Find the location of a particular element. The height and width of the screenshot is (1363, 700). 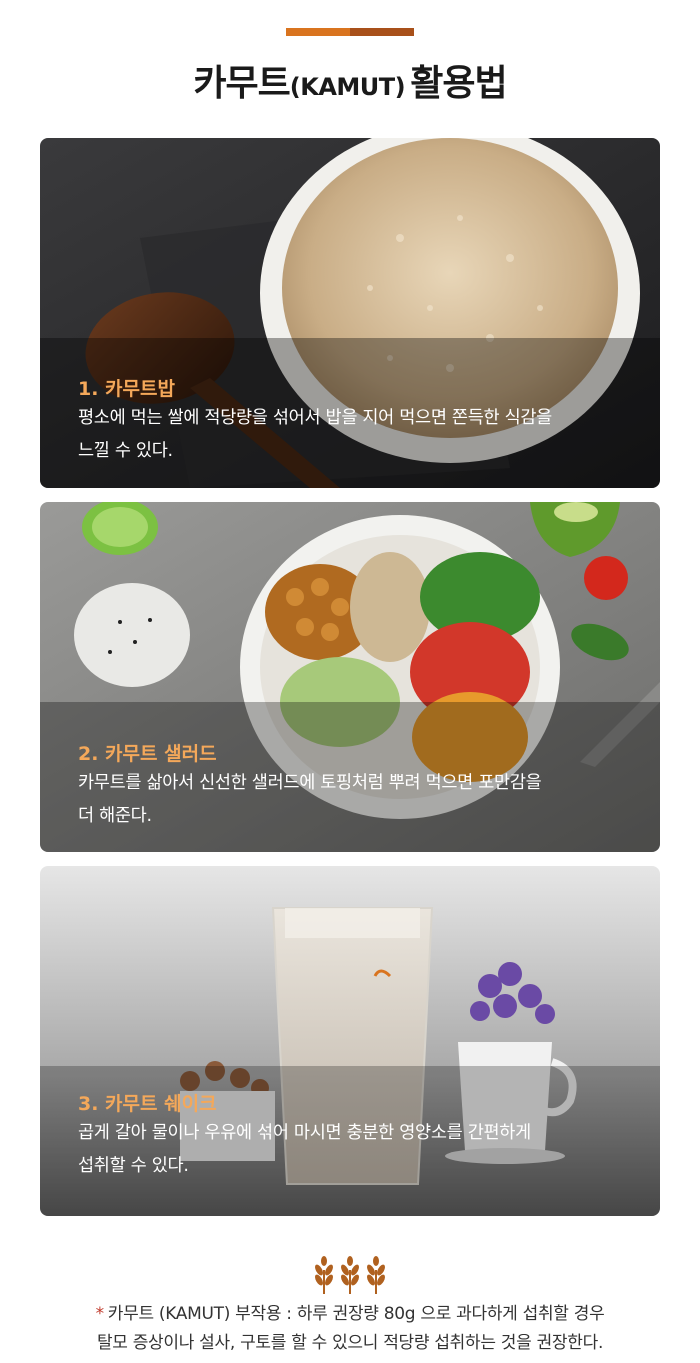

desc-line: 섭취할 수 있다. is located at coordinates (133, 1166).